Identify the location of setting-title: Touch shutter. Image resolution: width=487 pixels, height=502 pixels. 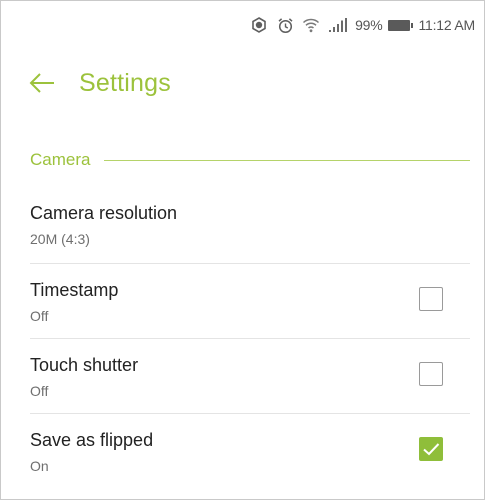
(84, 365).